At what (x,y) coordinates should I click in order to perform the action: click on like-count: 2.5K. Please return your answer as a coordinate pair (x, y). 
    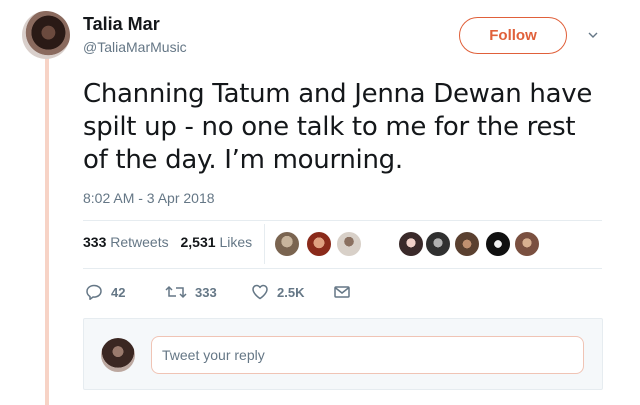
    Looking at the image, I should click on (291, 292).